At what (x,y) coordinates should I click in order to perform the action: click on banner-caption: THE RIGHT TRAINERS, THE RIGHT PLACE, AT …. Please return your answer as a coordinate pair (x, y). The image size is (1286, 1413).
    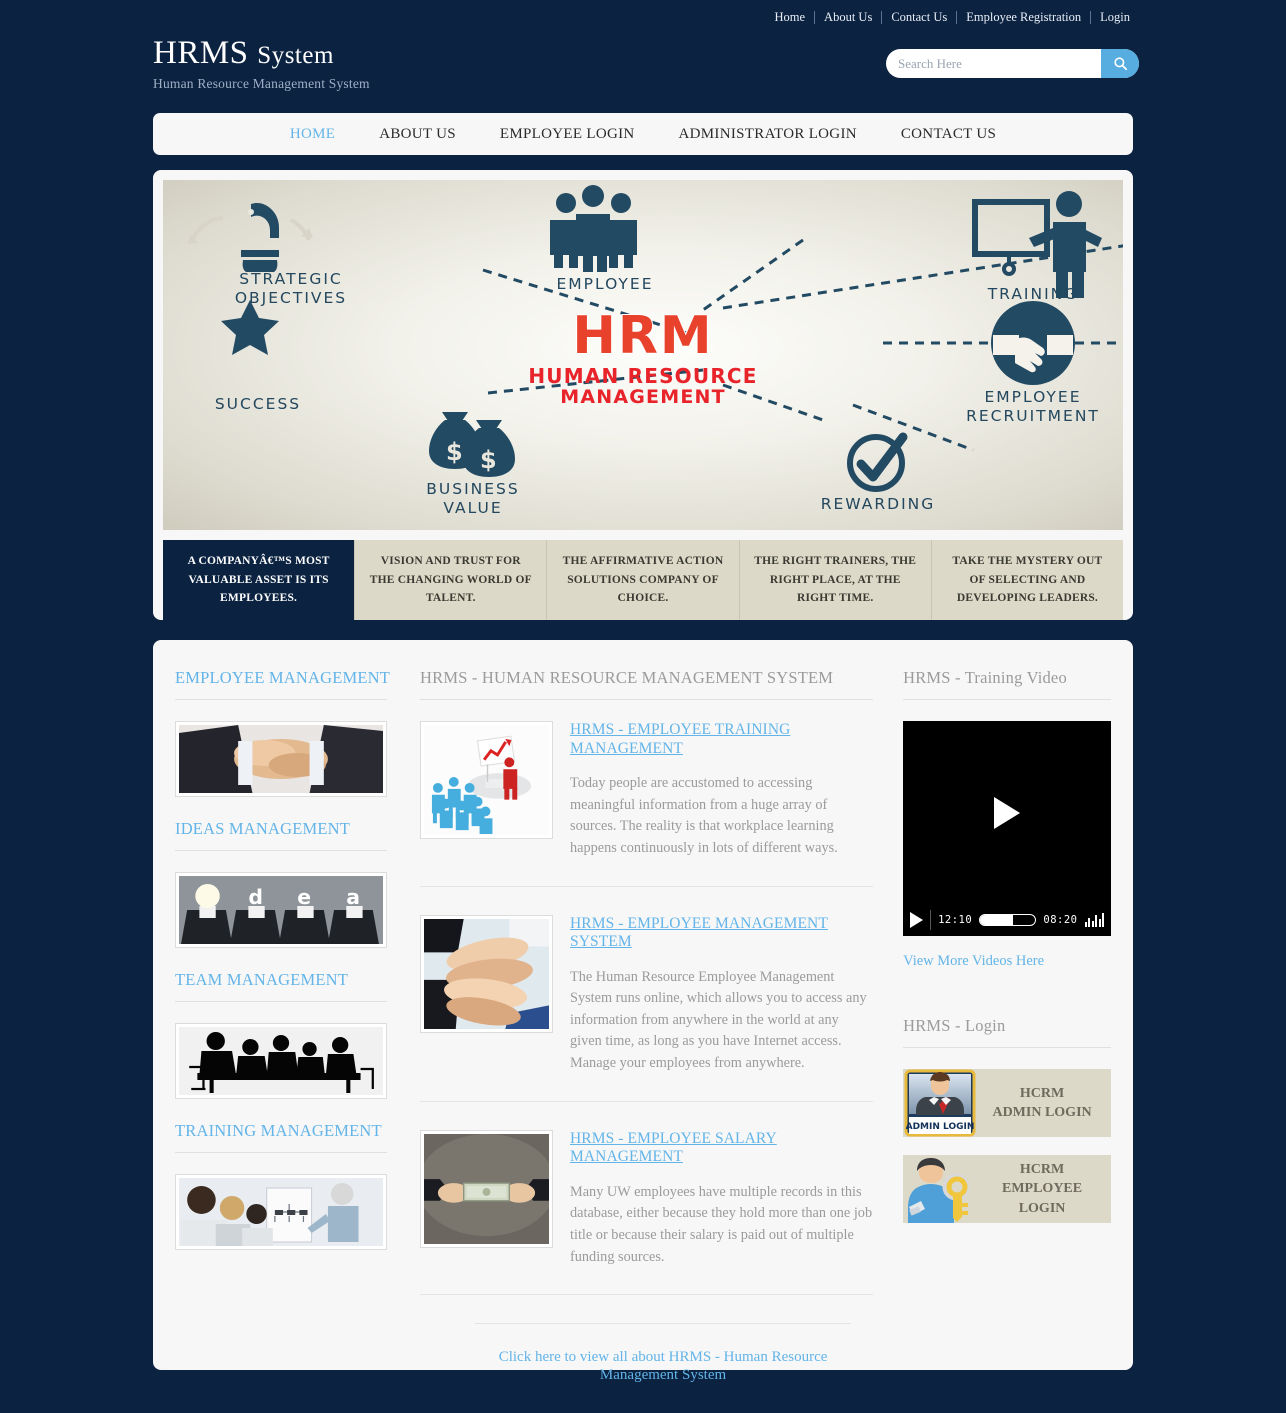
    Looking at the image, I should click on (835, 580).